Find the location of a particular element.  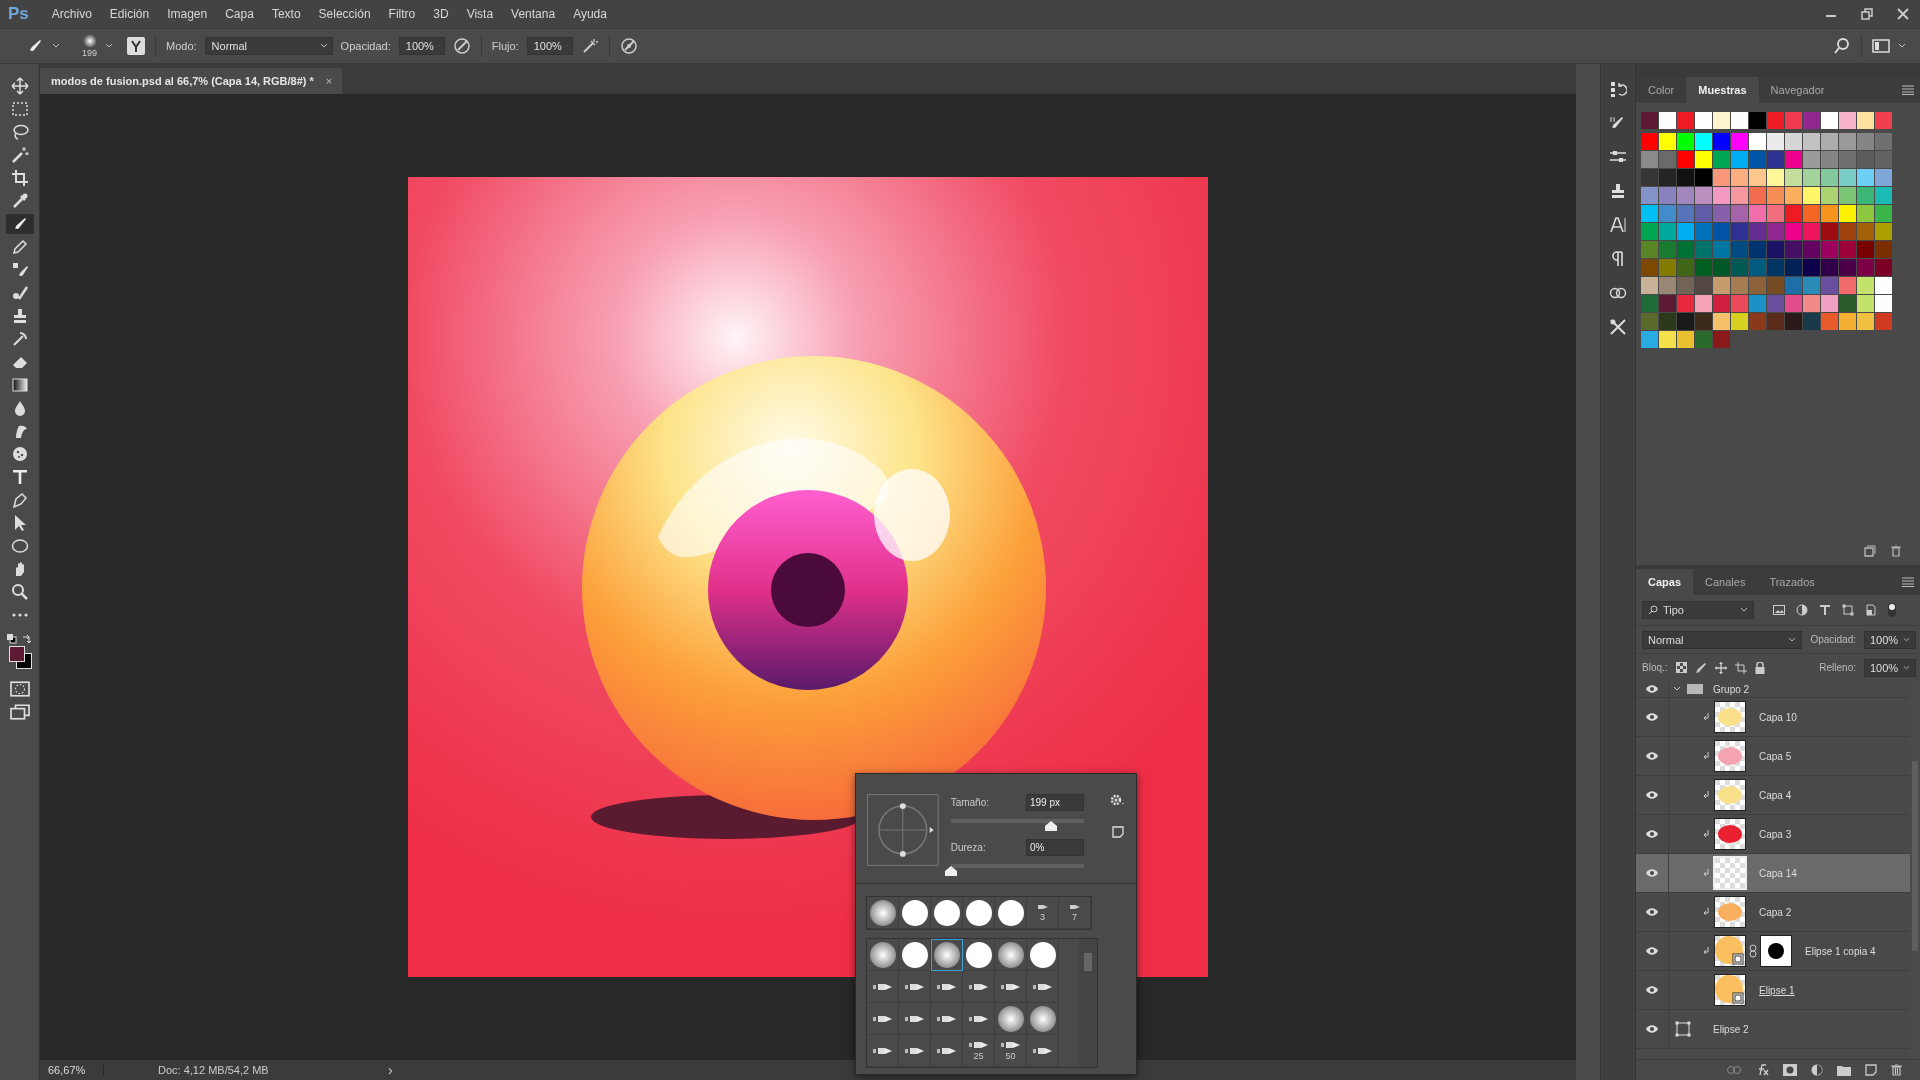

layer-row: Capa 14 is located at coordinates (1773, 873).